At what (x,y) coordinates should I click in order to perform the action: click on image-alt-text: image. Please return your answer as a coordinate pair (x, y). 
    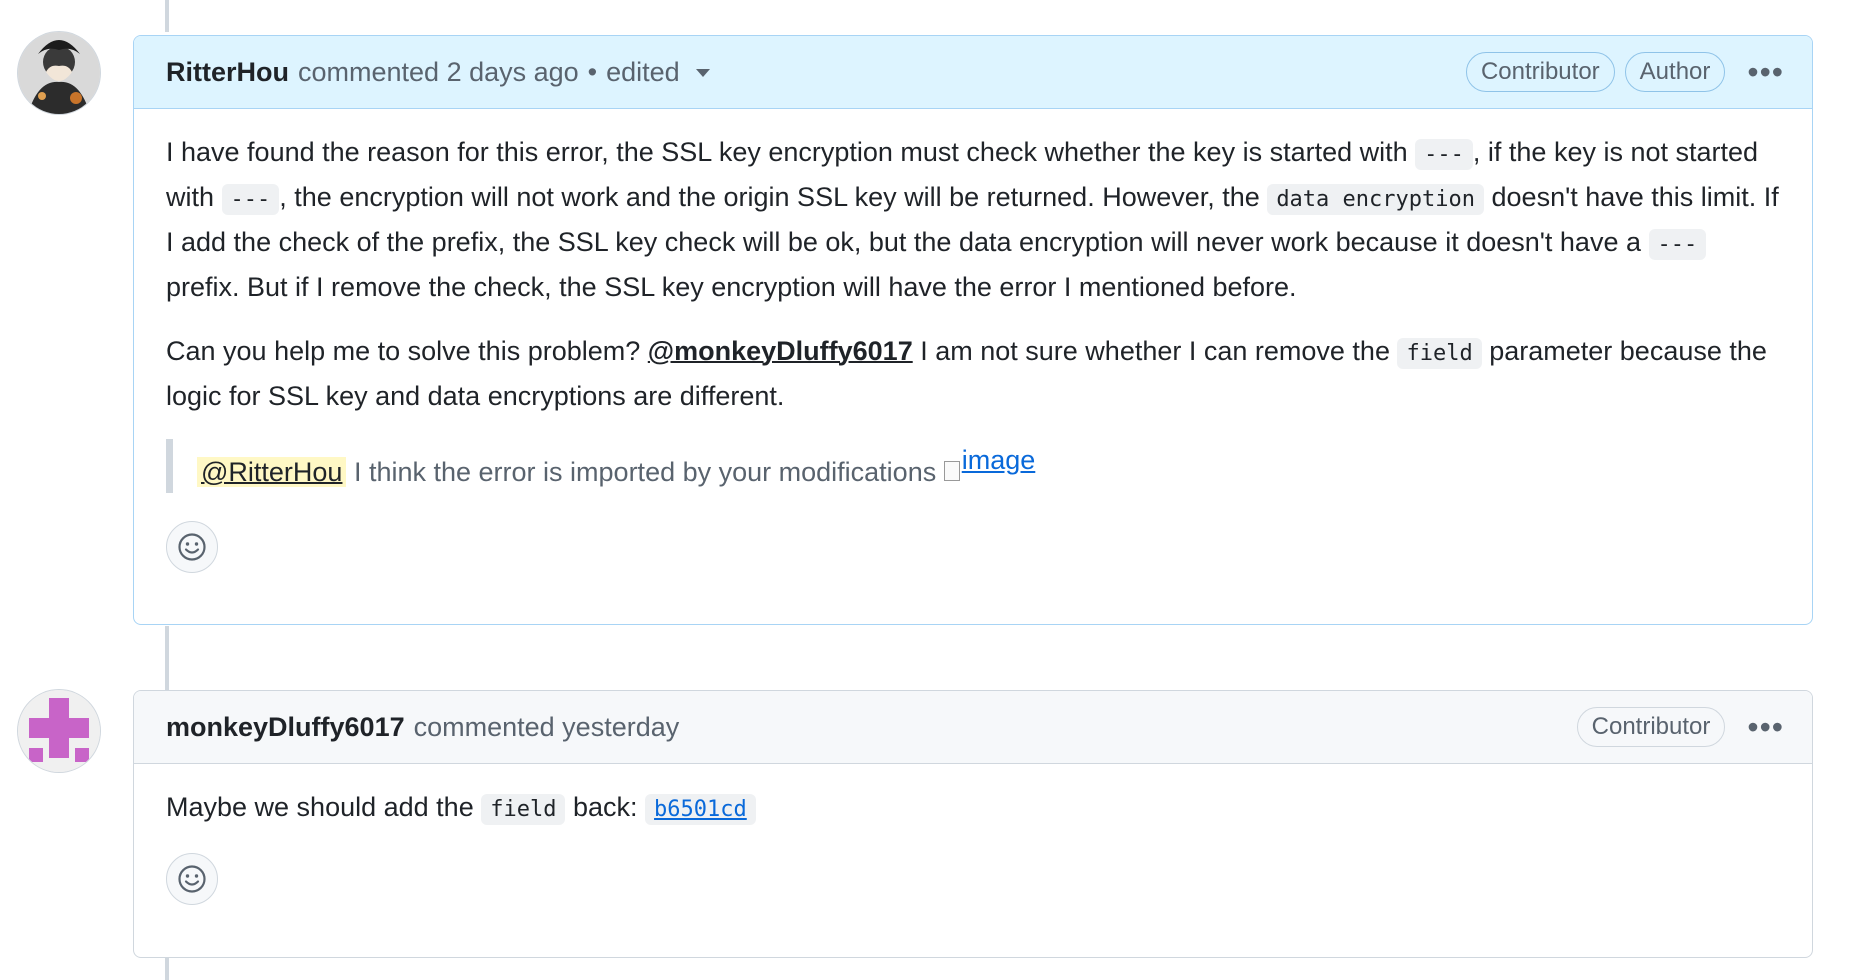
    Looking at the image, I should click on (998, 460).